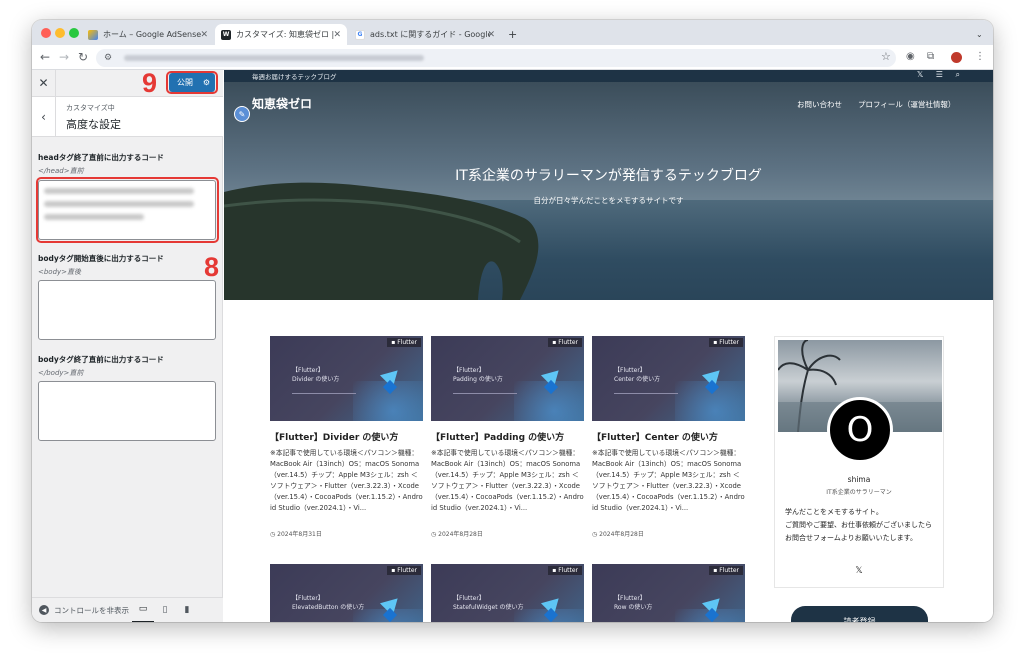  What do you see at coordinates (906, 104) in the screenshot?
I see `nav-profile: プロフィール（運営社情報）` at bounding box center [906, 104].